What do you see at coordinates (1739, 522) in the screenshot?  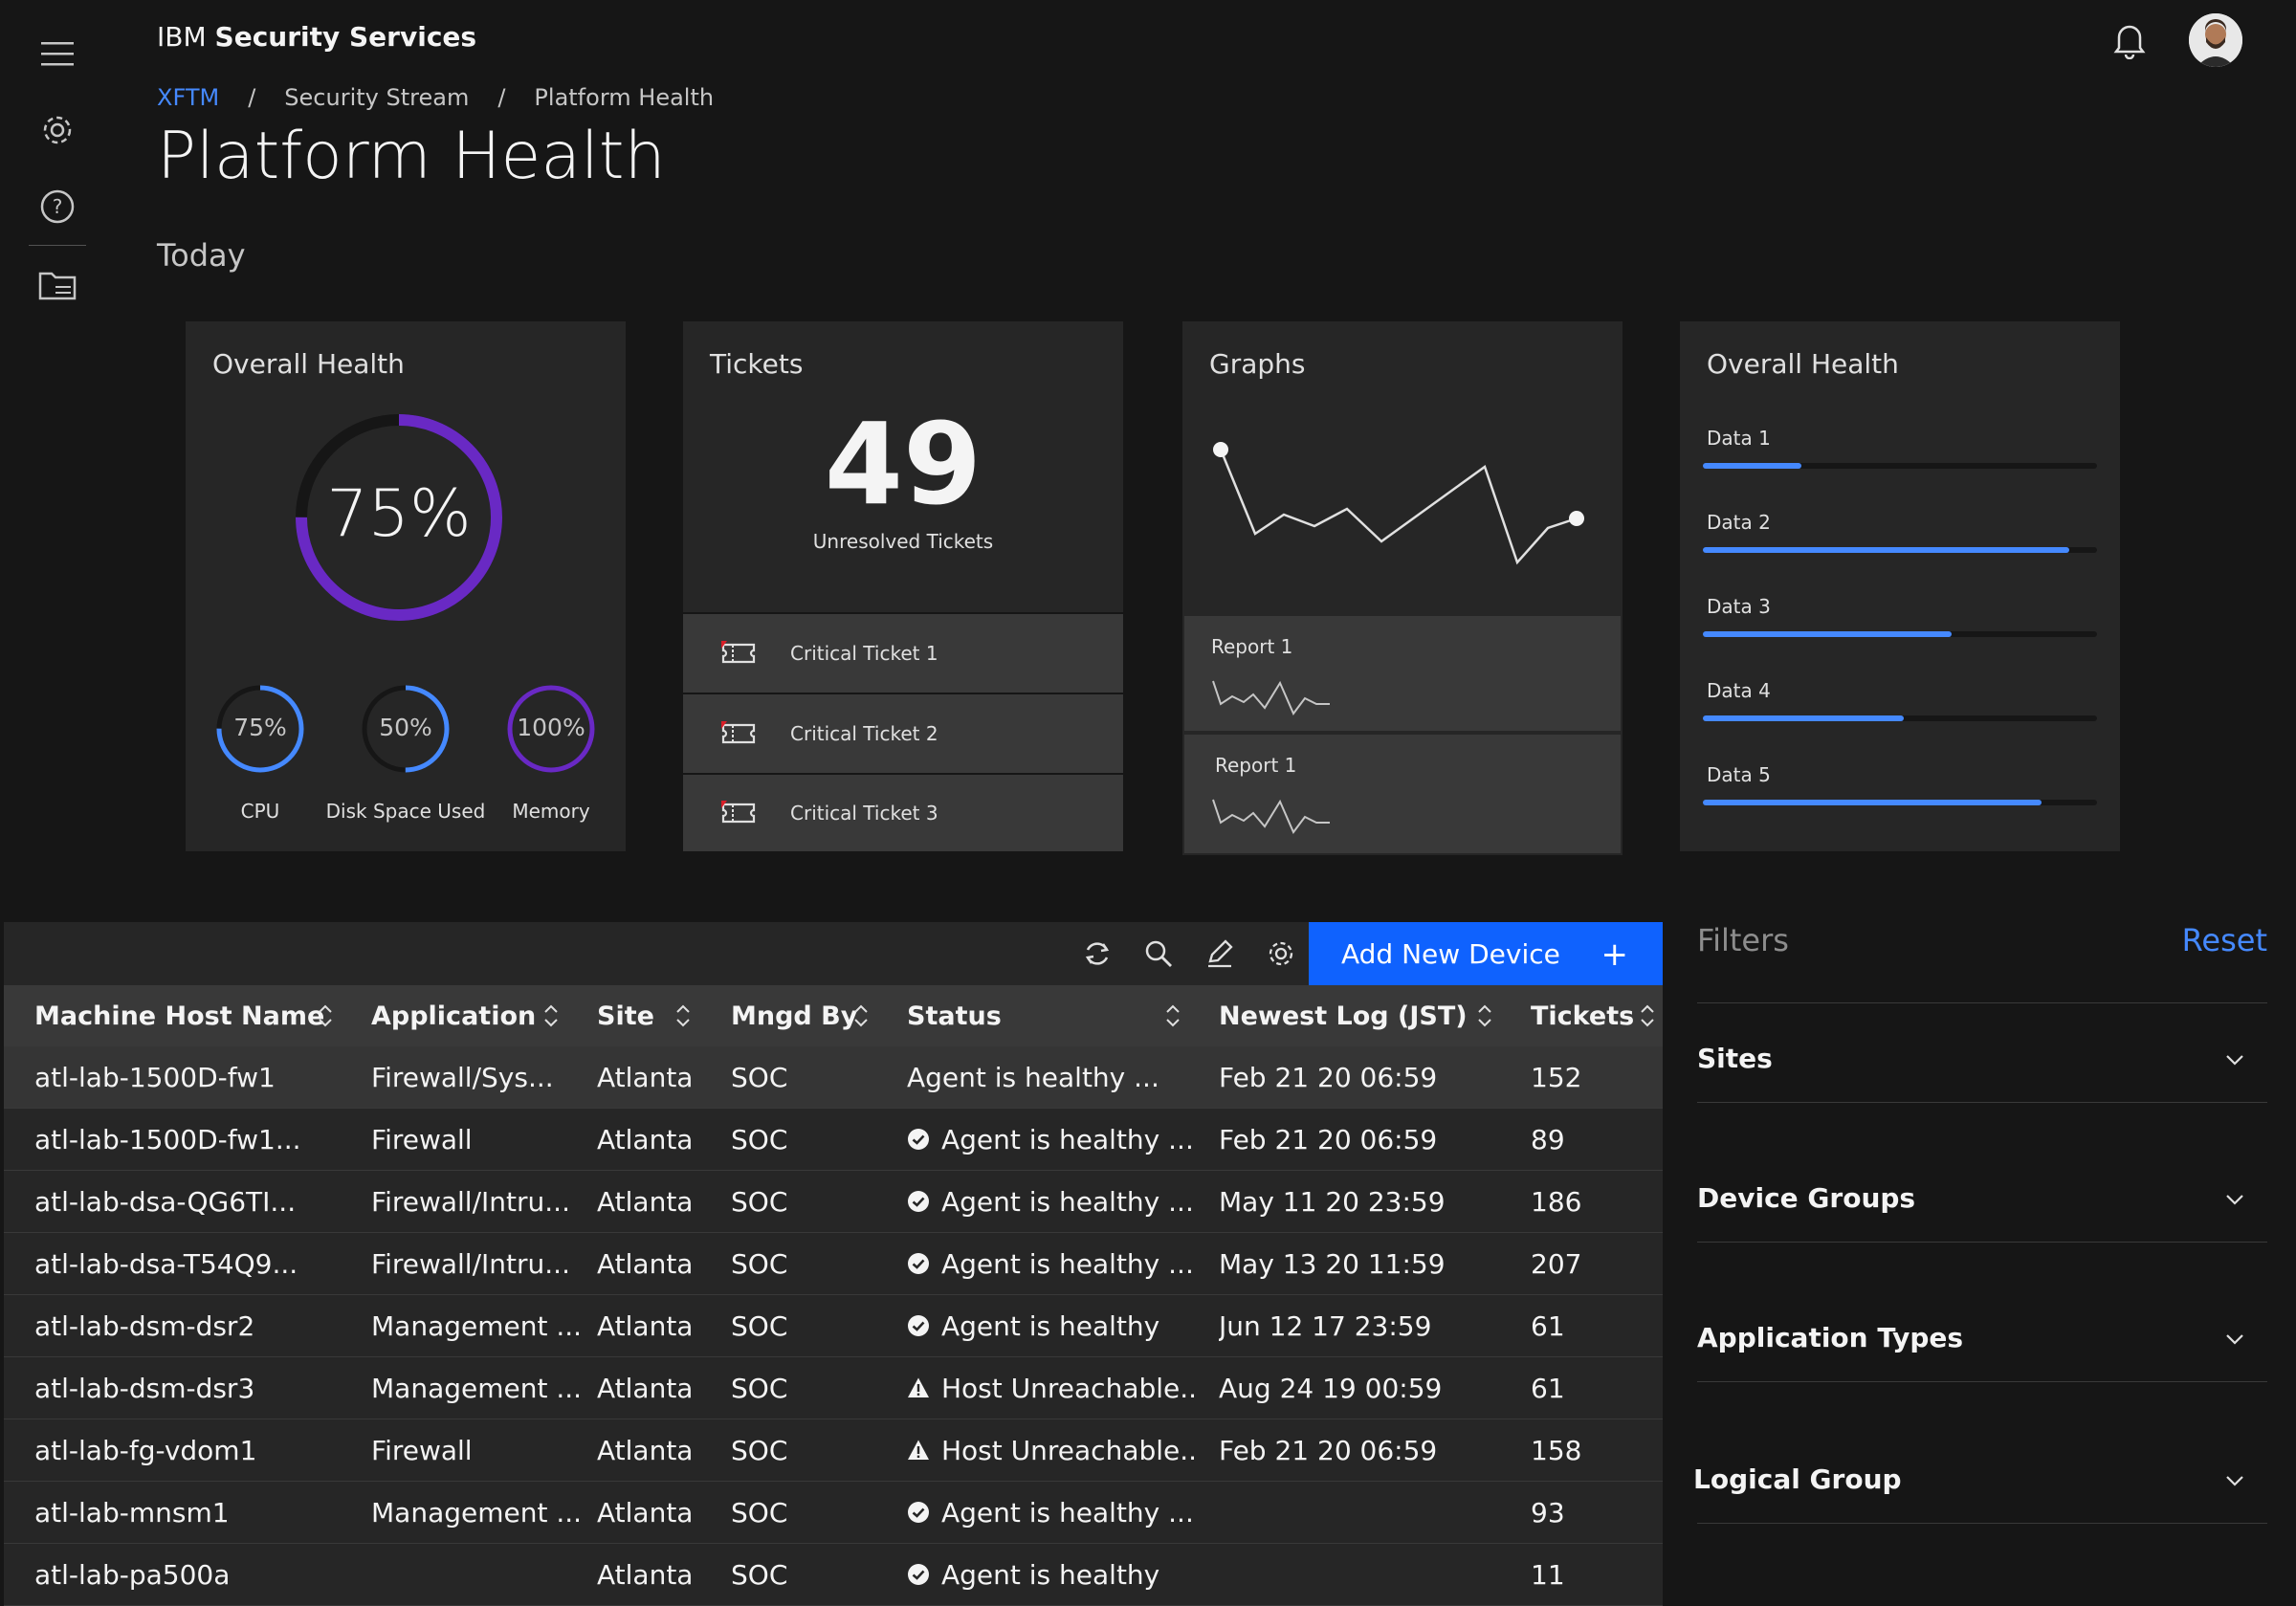 I see `bar-label: Data 2` at bounding box center [1739, 522].